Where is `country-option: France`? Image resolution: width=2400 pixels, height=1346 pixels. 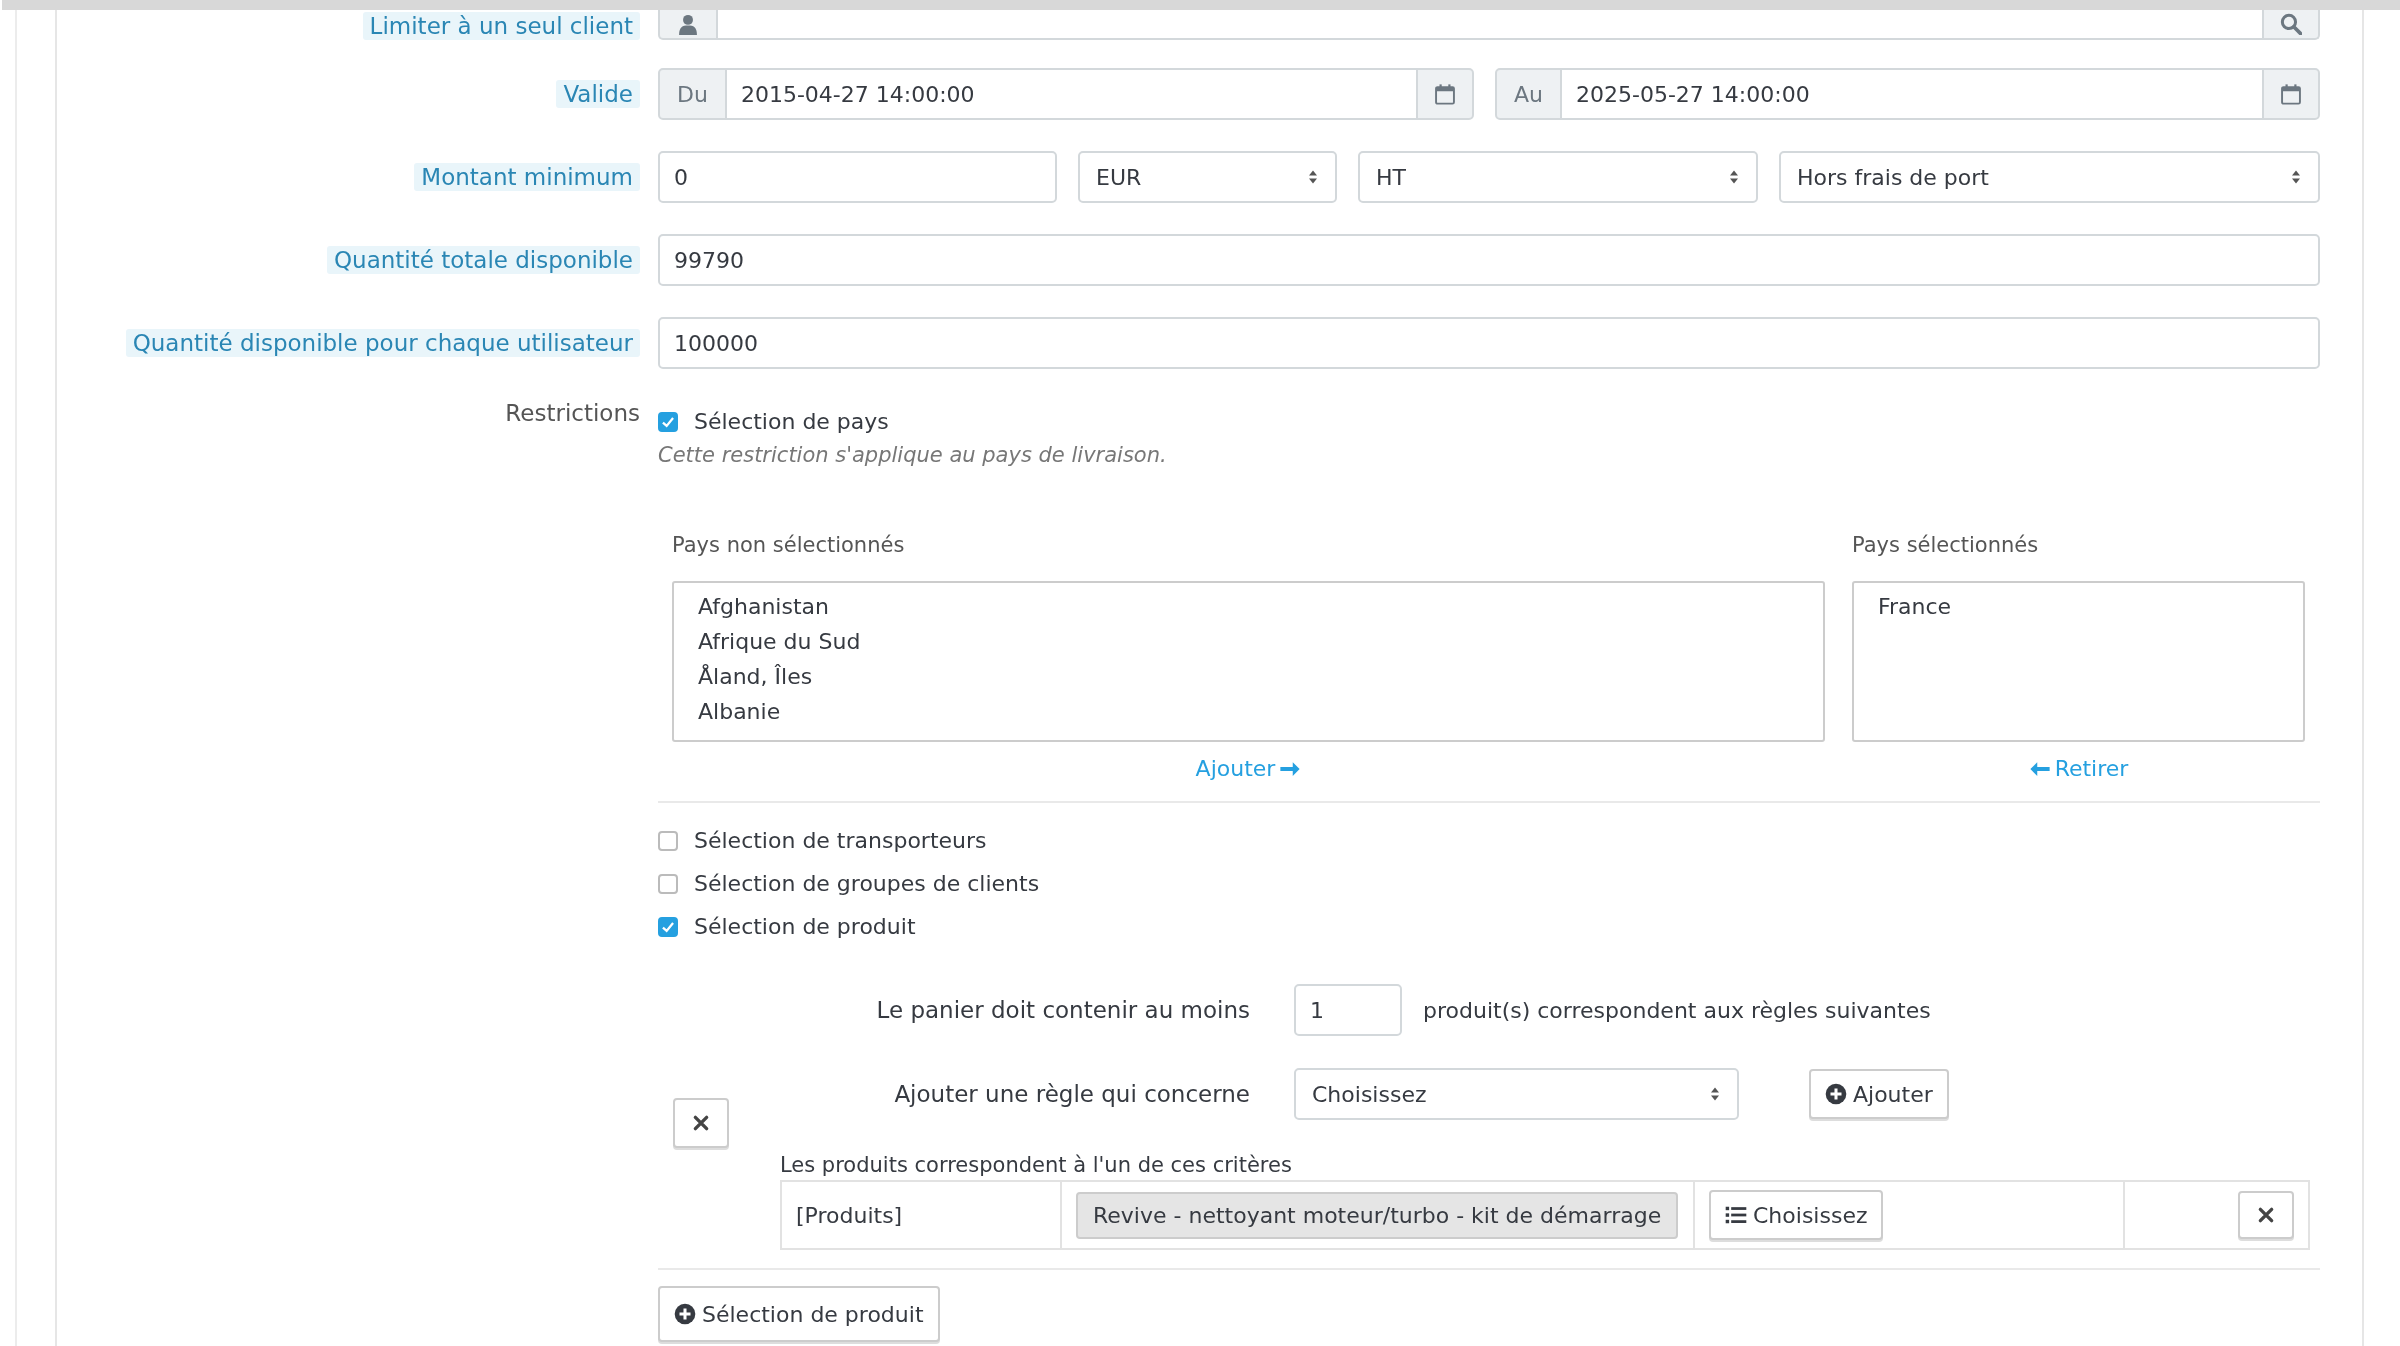
country-option: France is located at coordinates (2078, 606).